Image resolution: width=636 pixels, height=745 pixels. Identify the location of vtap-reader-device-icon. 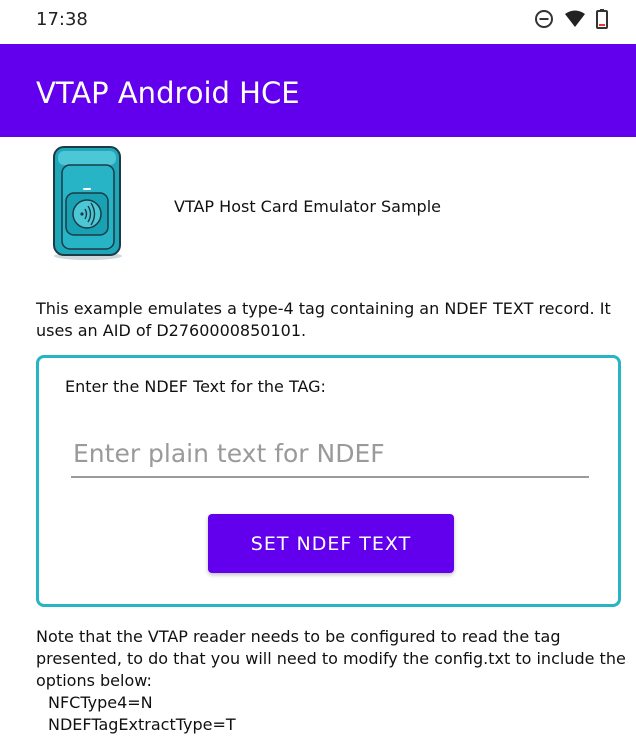
(88, 202).